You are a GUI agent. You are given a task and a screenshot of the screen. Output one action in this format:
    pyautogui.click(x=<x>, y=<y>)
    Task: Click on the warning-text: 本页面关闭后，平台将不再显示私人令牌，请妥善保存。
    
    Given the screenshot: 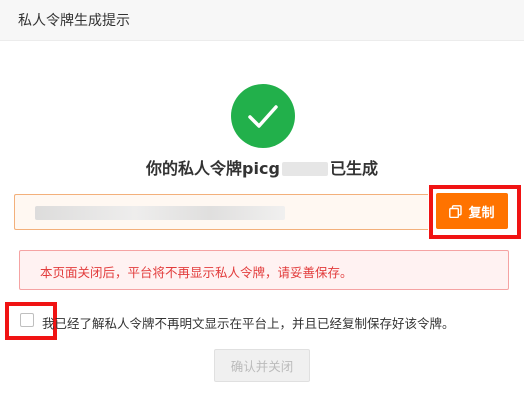 What is the action you would take?
    pyautogui.click(x=196, y=272)
    